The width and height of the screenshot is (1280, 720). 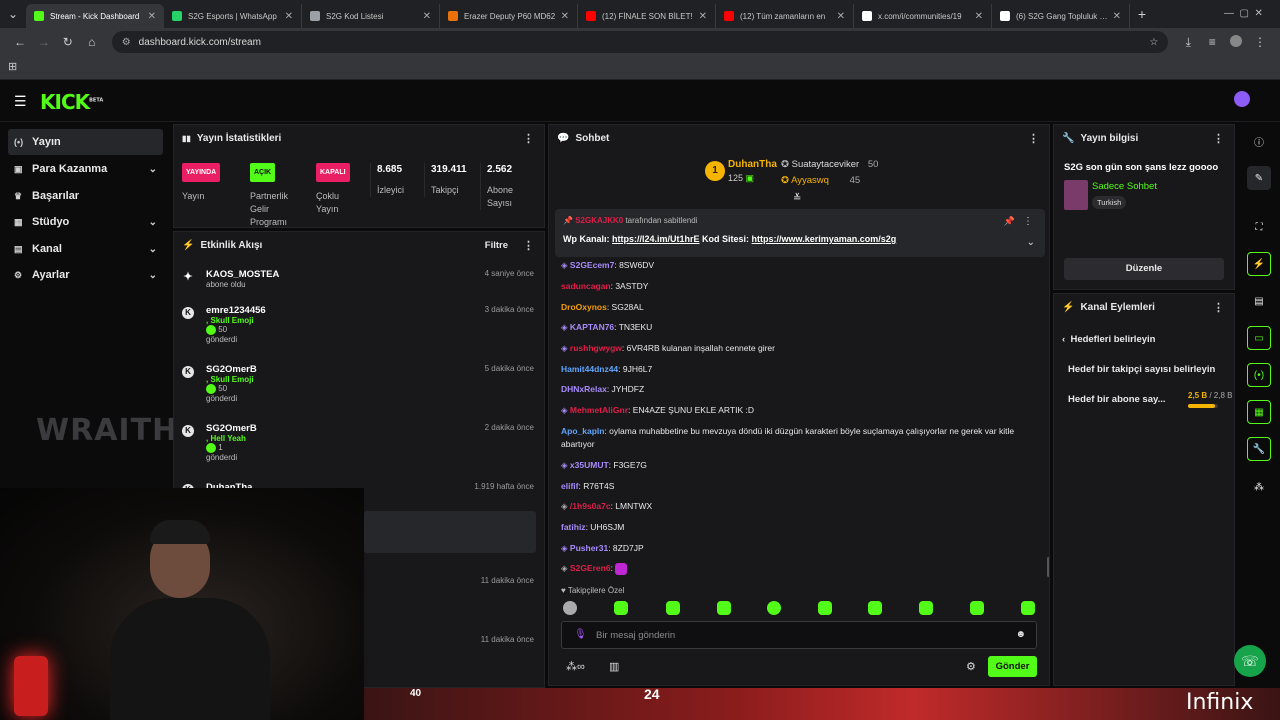 What do you see at coordinates (1259, 178) in the screenshot?
I see `pencil-icon: ✎` at bounding box center [1259, 178].